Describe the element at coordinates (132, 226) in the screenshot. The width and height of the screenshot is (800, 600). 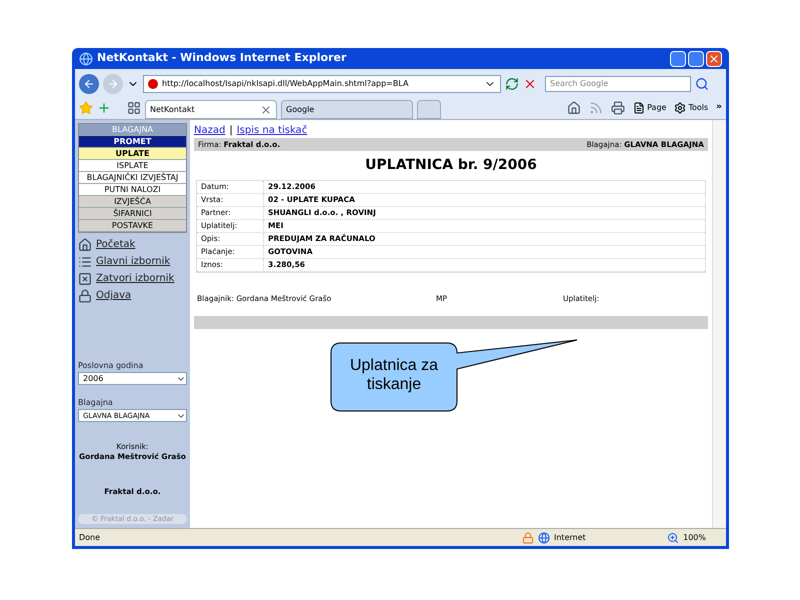
I see `sidebar-menu-item: POSTAVKE` at that location.